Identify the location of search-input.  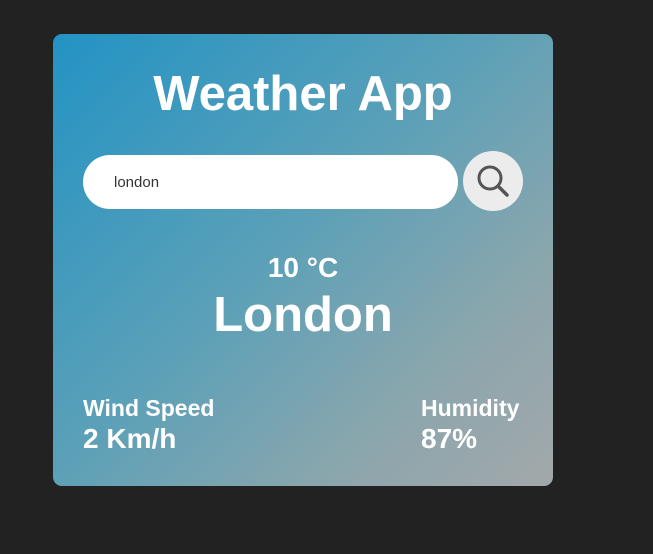
(270, 182).